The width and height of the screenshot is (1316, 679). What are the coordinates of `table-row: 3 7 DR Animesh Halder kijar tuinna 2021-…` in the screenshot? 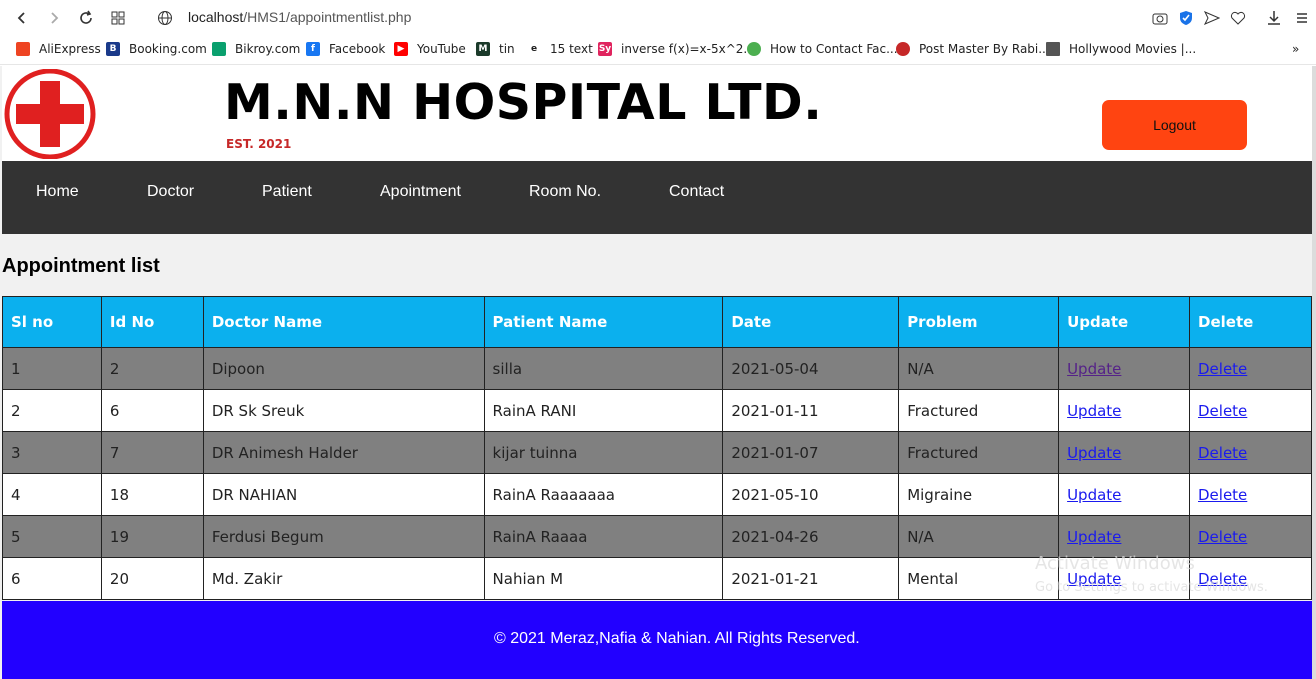 It's located at (657, 452).